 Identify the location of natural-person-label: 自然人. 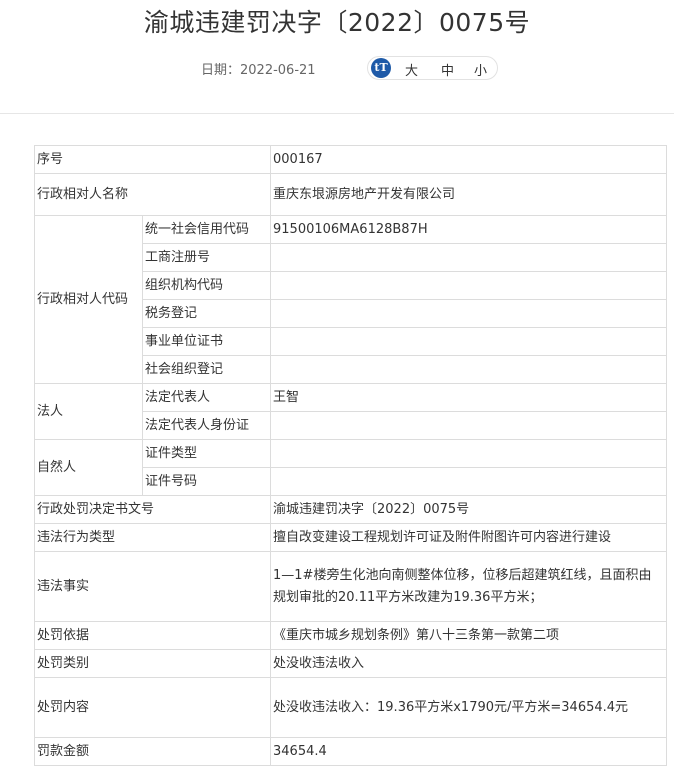
(88, 467).